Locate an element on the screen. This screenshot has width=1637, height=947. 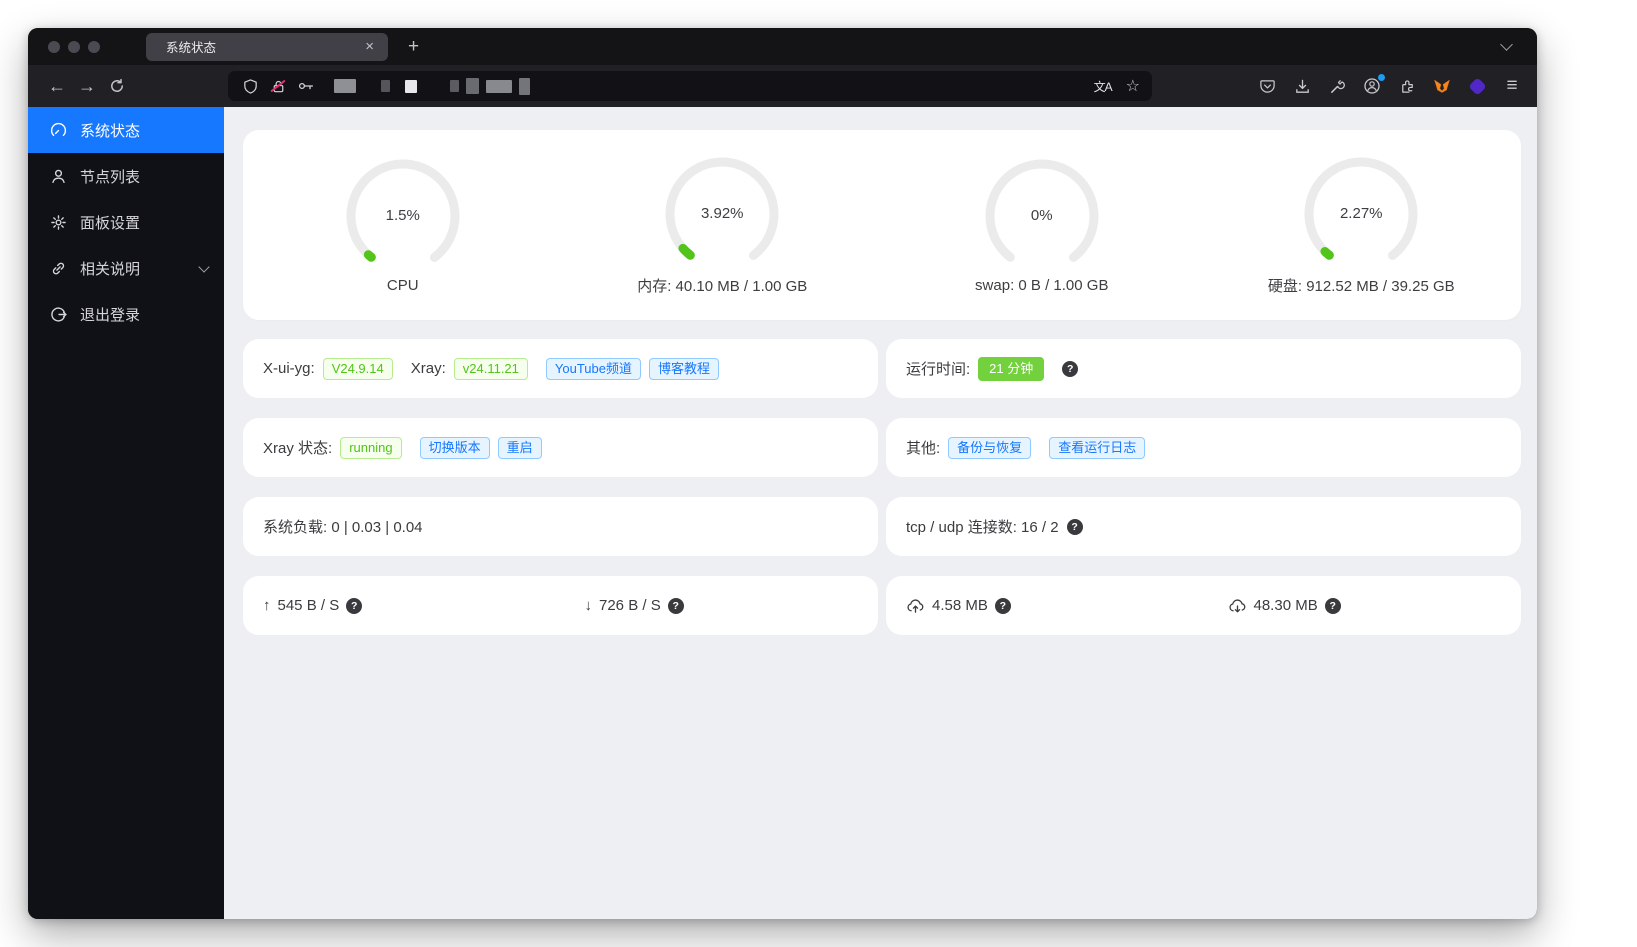
upload-total: 4.58 MB ? is located at coordinates (1043, 605).